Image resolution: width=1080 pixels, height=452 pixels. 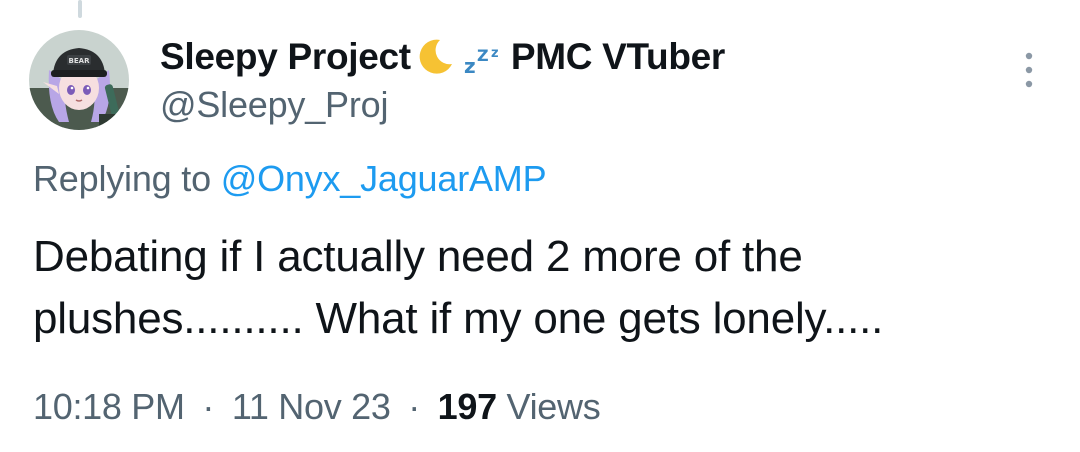 What do you see at coordinates (435, 57) in the screenshot?
I see `crescent-moon-icon` at bounding box center [435, 57].